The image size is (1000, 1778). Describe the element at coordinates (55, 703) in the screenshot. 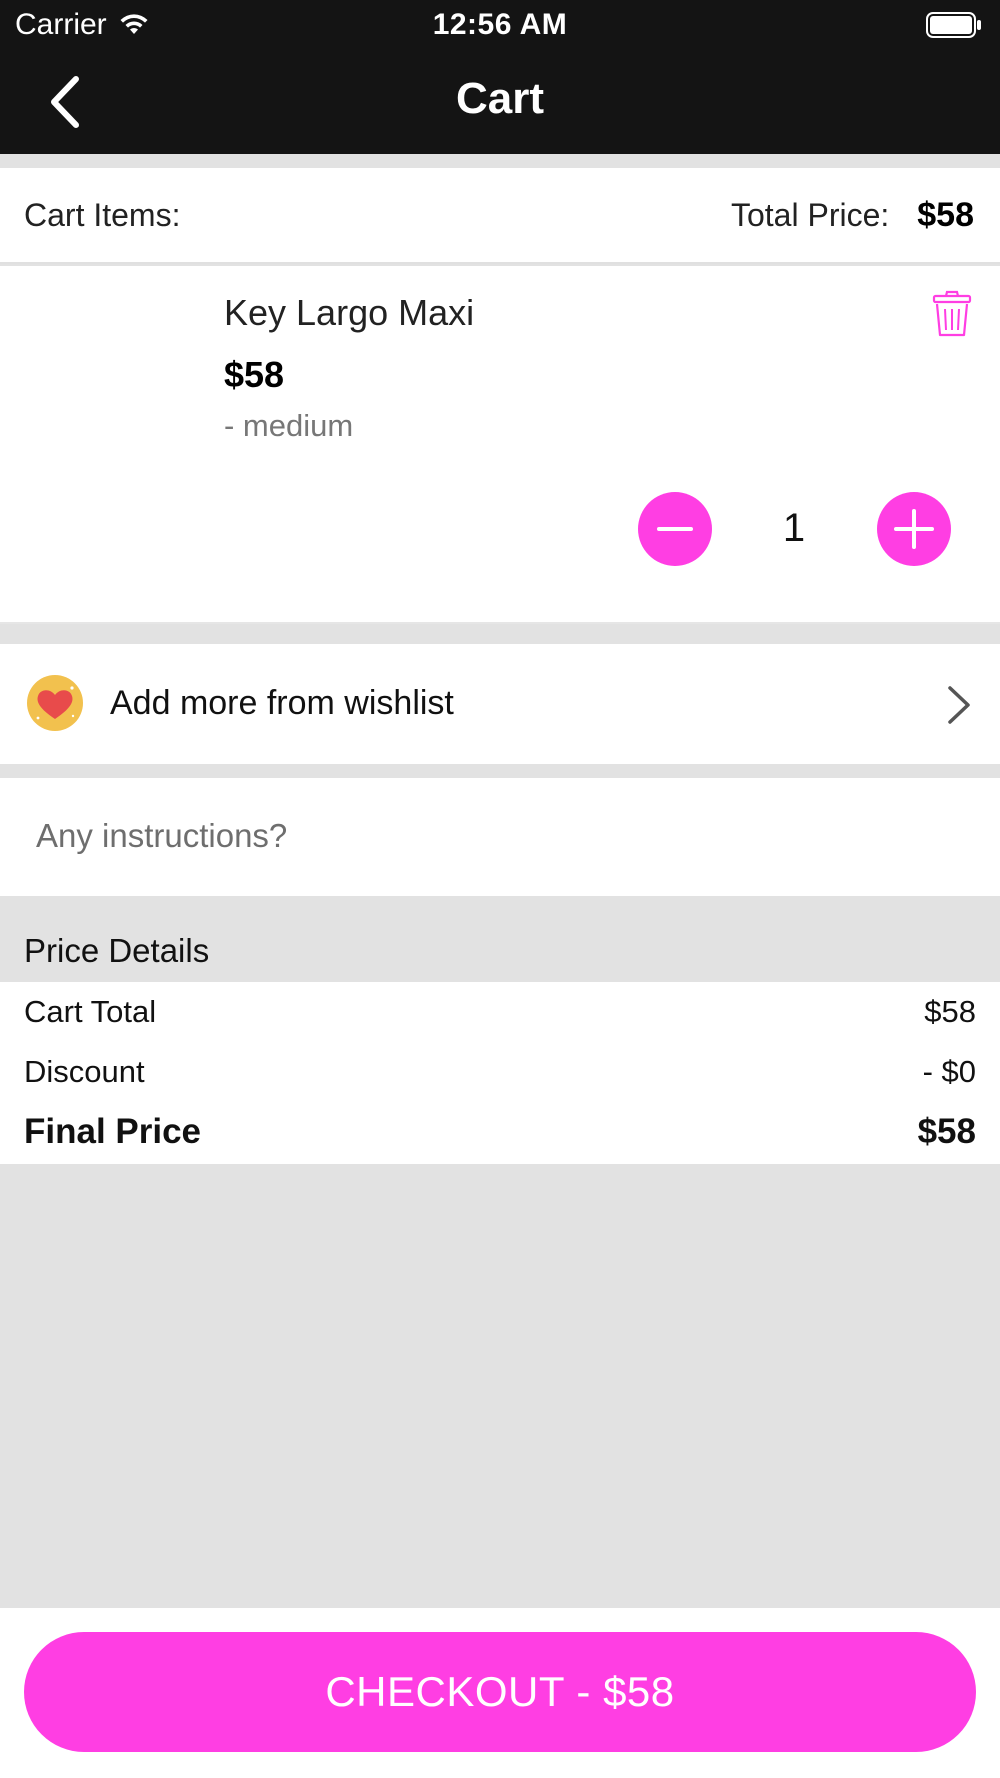

I see `heart-icon` at that location.